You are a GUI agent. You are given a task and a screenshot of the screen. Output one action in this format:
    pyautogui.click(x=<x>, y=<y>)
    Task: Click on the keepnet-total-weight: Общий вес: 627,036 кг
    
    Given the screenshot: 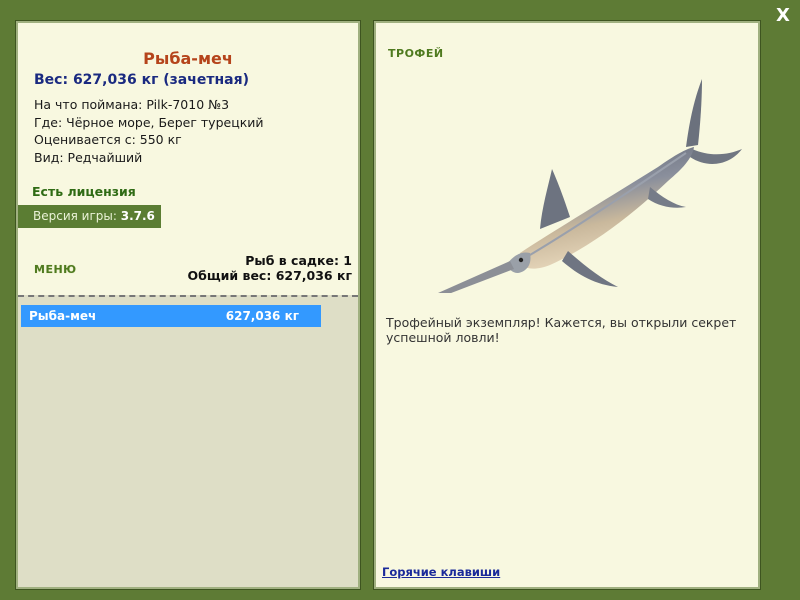 What is the action you would take?
    pyautogui.click(x=270, y=275)
    